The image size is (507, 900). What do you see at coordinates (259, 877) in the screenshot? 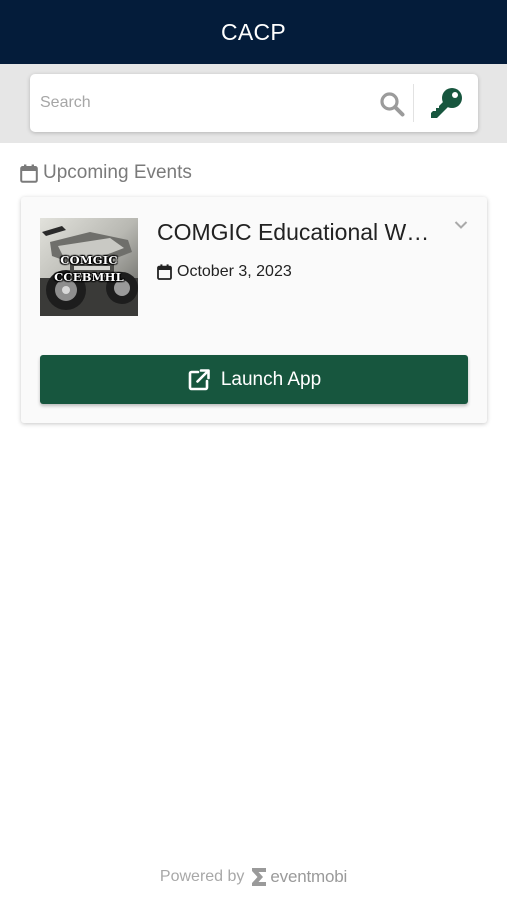
I see `eventmobi-sigma-icon` at bounding box center [259, 877].